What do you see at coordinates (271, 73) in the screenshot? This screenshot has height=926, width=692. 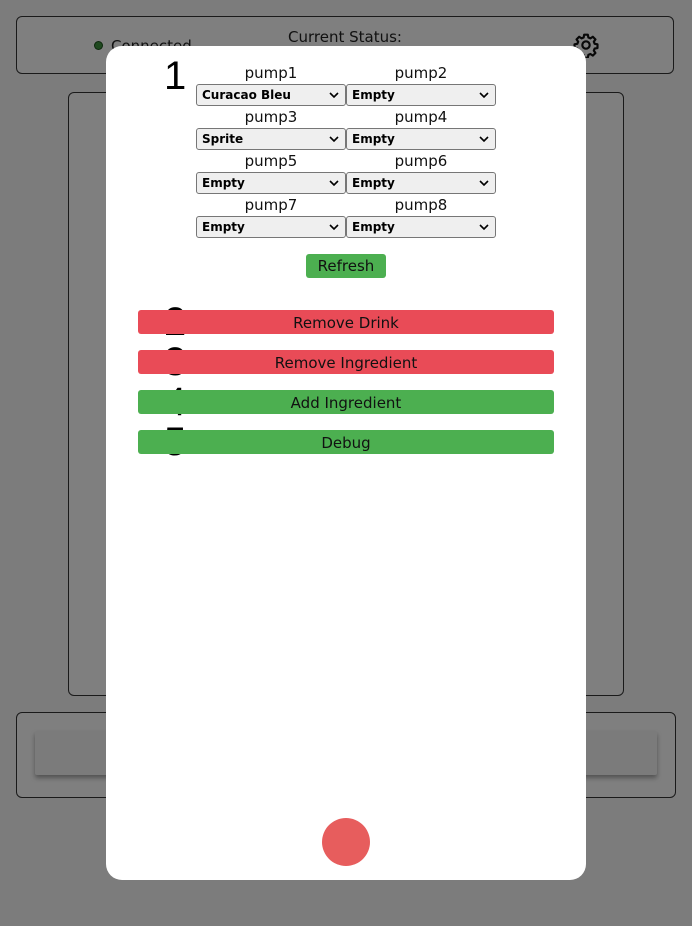 I see `pump-label: pump1` at bounding box center [271, 73].